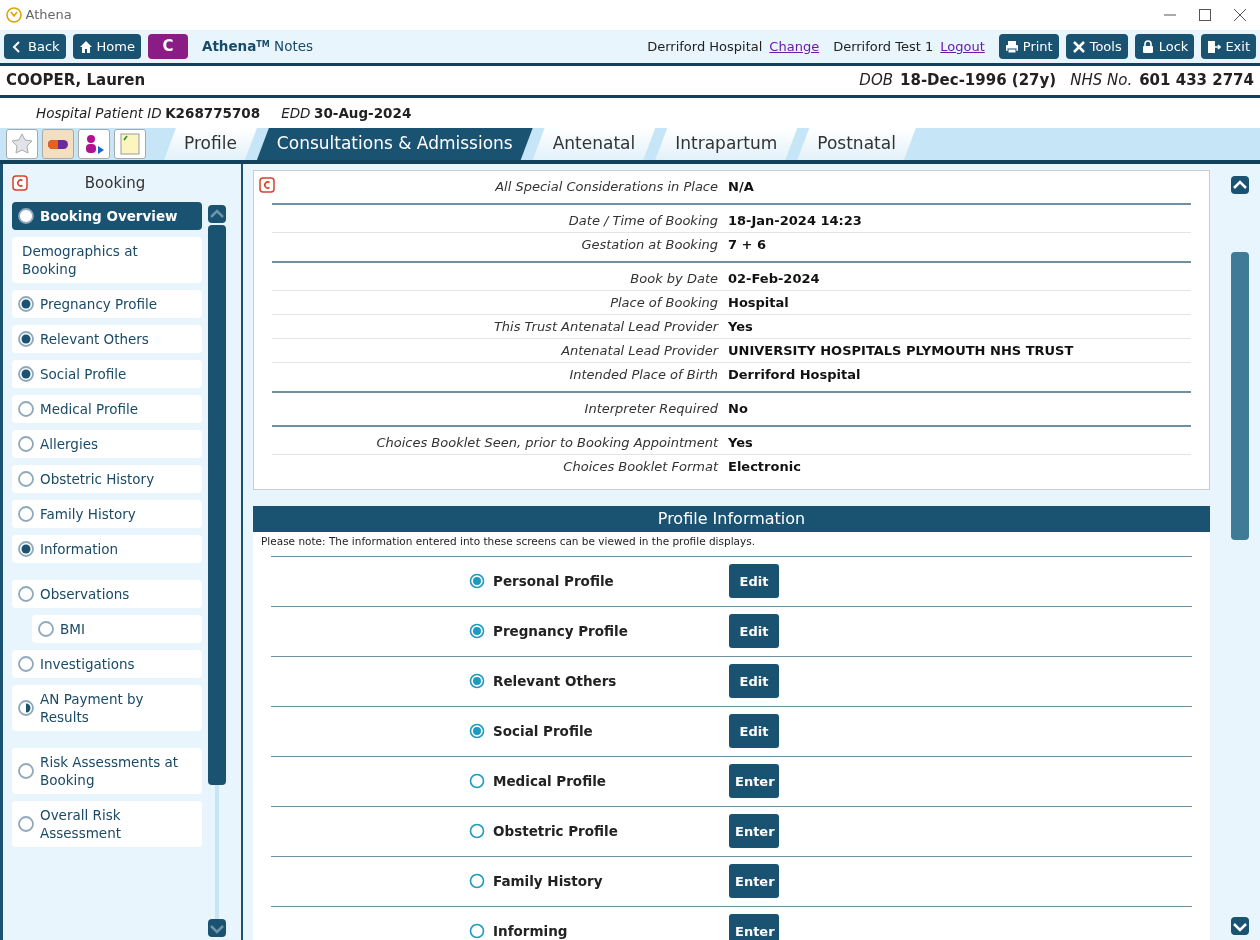 Image resolution: width=1260 pixels, height=940 pixels. Describe the element at coordinates (35, 46) in the screenshot. I see `toolbar-button: Back` at that location.